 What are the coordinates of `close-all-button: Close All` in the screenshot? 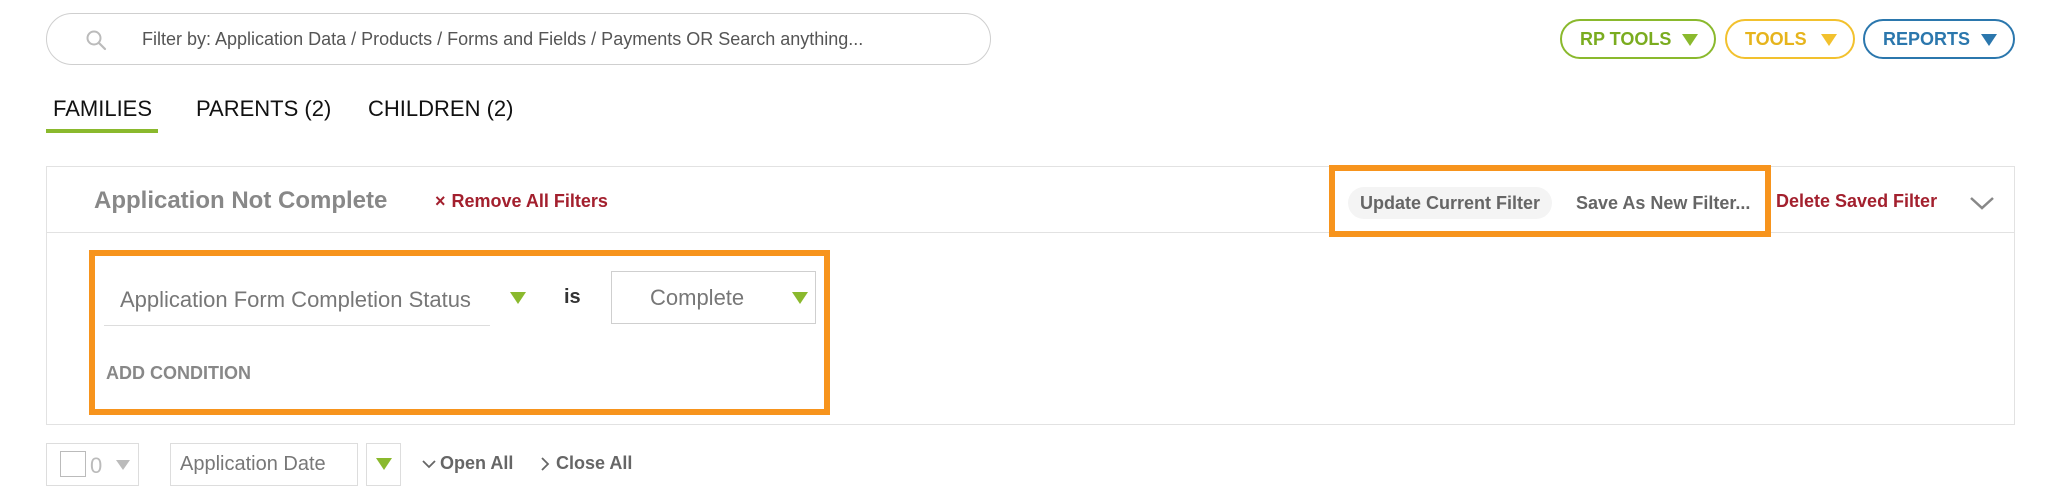 It's located at (585, 463).